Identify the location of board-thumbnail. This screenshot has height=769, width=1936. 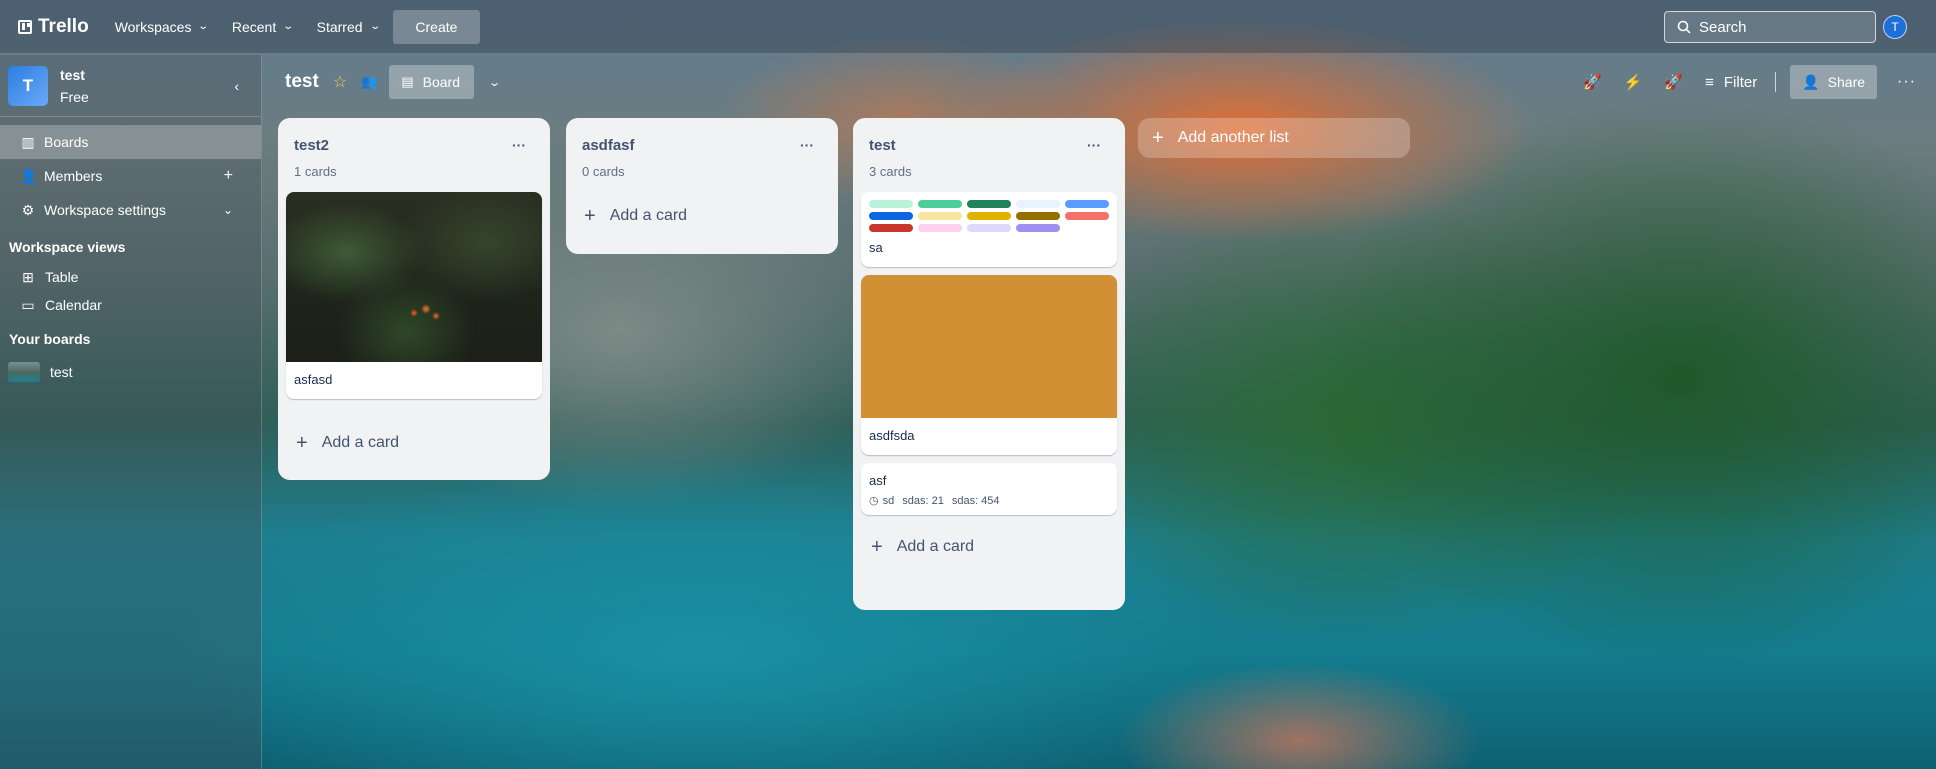
(24, 372).